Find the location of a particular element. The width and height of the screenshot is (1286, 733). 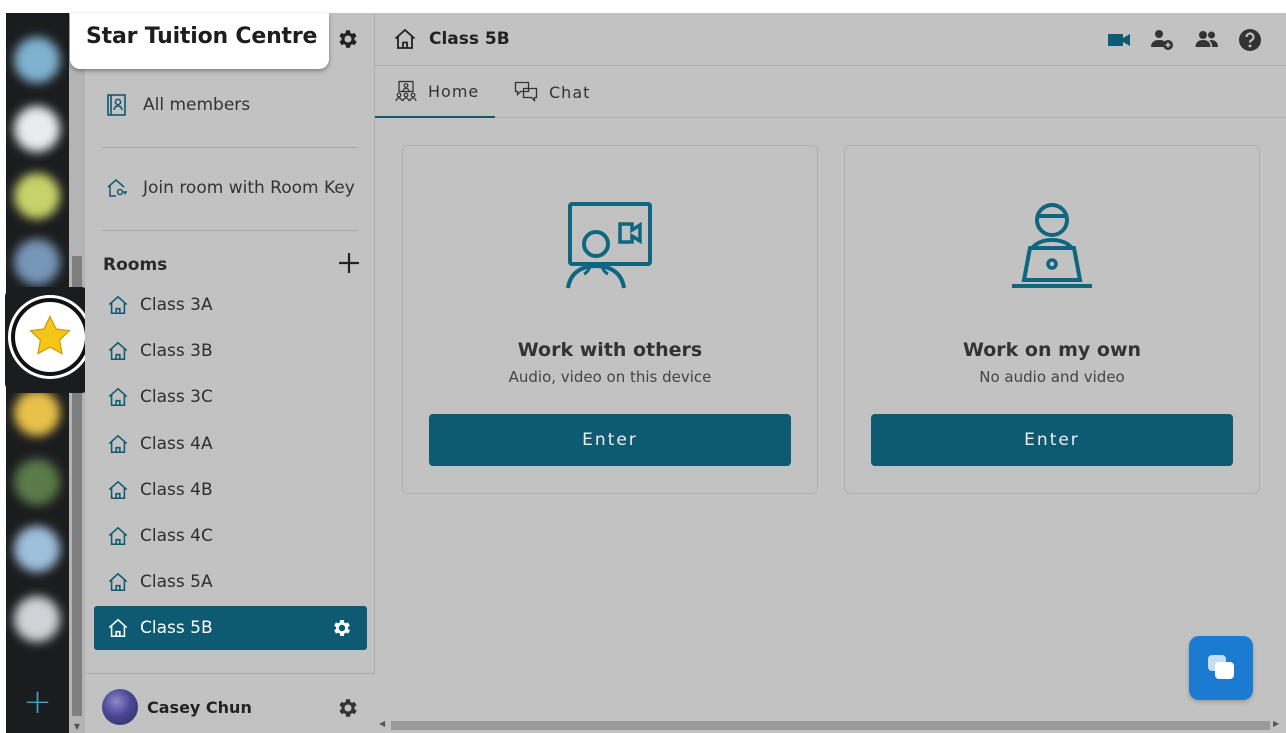

enter-on-my-own-button: Enter is located at coordinates (1052, 440).